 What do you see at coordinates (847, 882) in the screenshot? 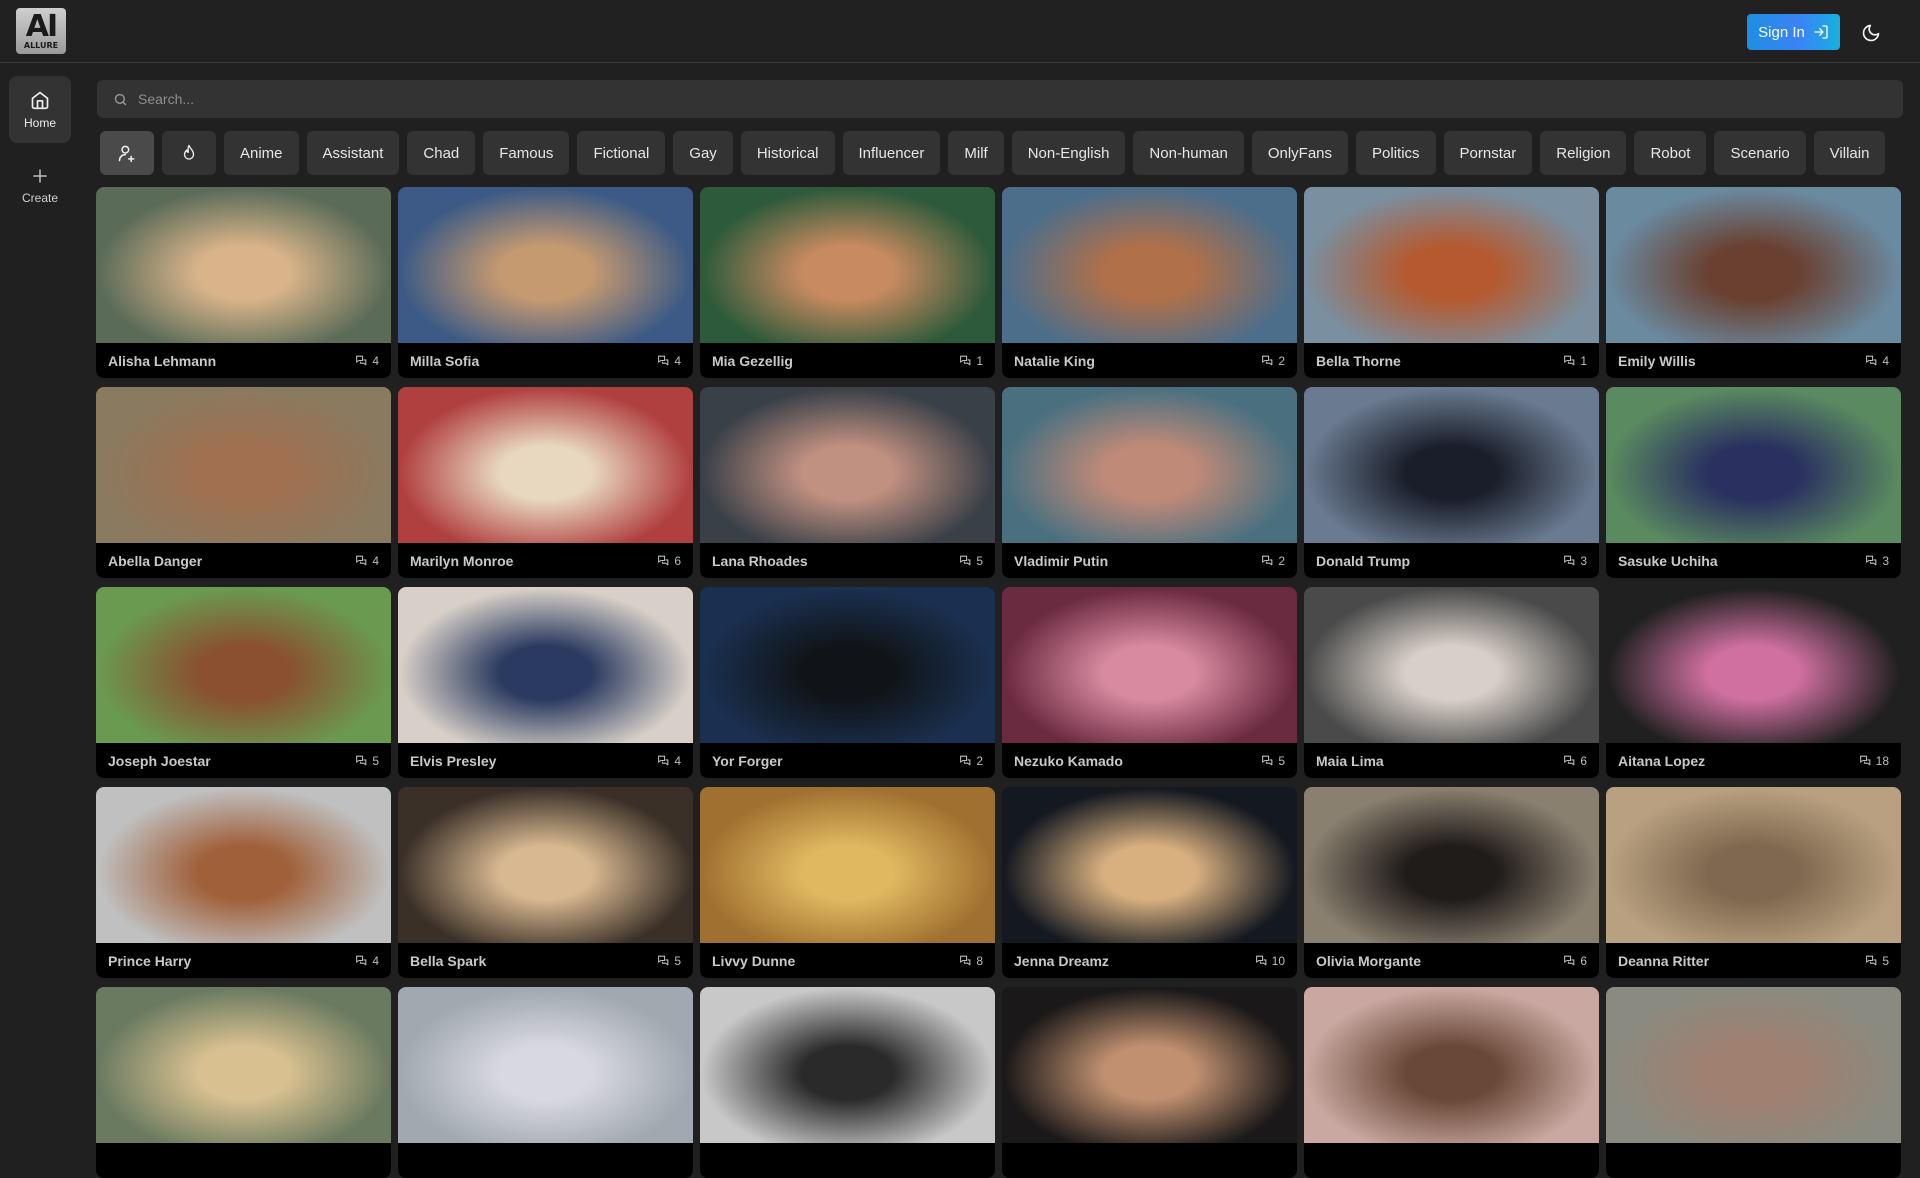
I see `character-card: Livvy Dunne 8` at bounding box center [847, 882].